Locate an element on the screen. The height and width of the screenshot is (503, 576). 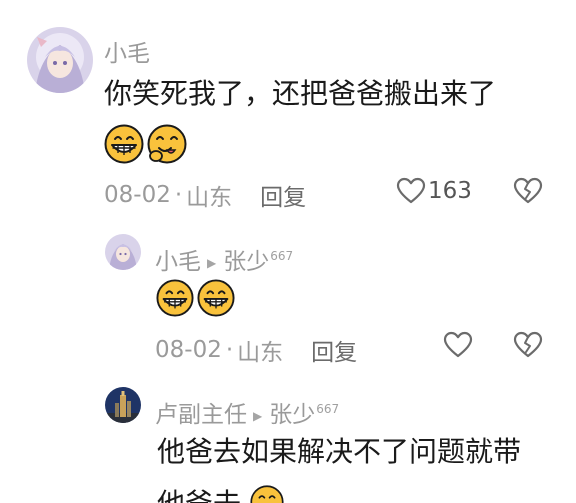
reply-meta: 08-02 · 山东 回复 is located at coordinates (256, 350).